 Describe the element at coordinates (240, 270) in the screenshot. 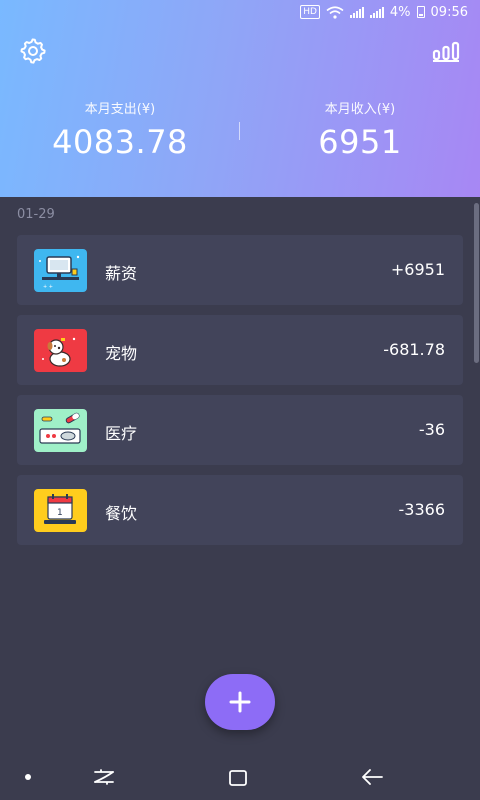

I see `list-item: + + 薪资 +6951` at that location.